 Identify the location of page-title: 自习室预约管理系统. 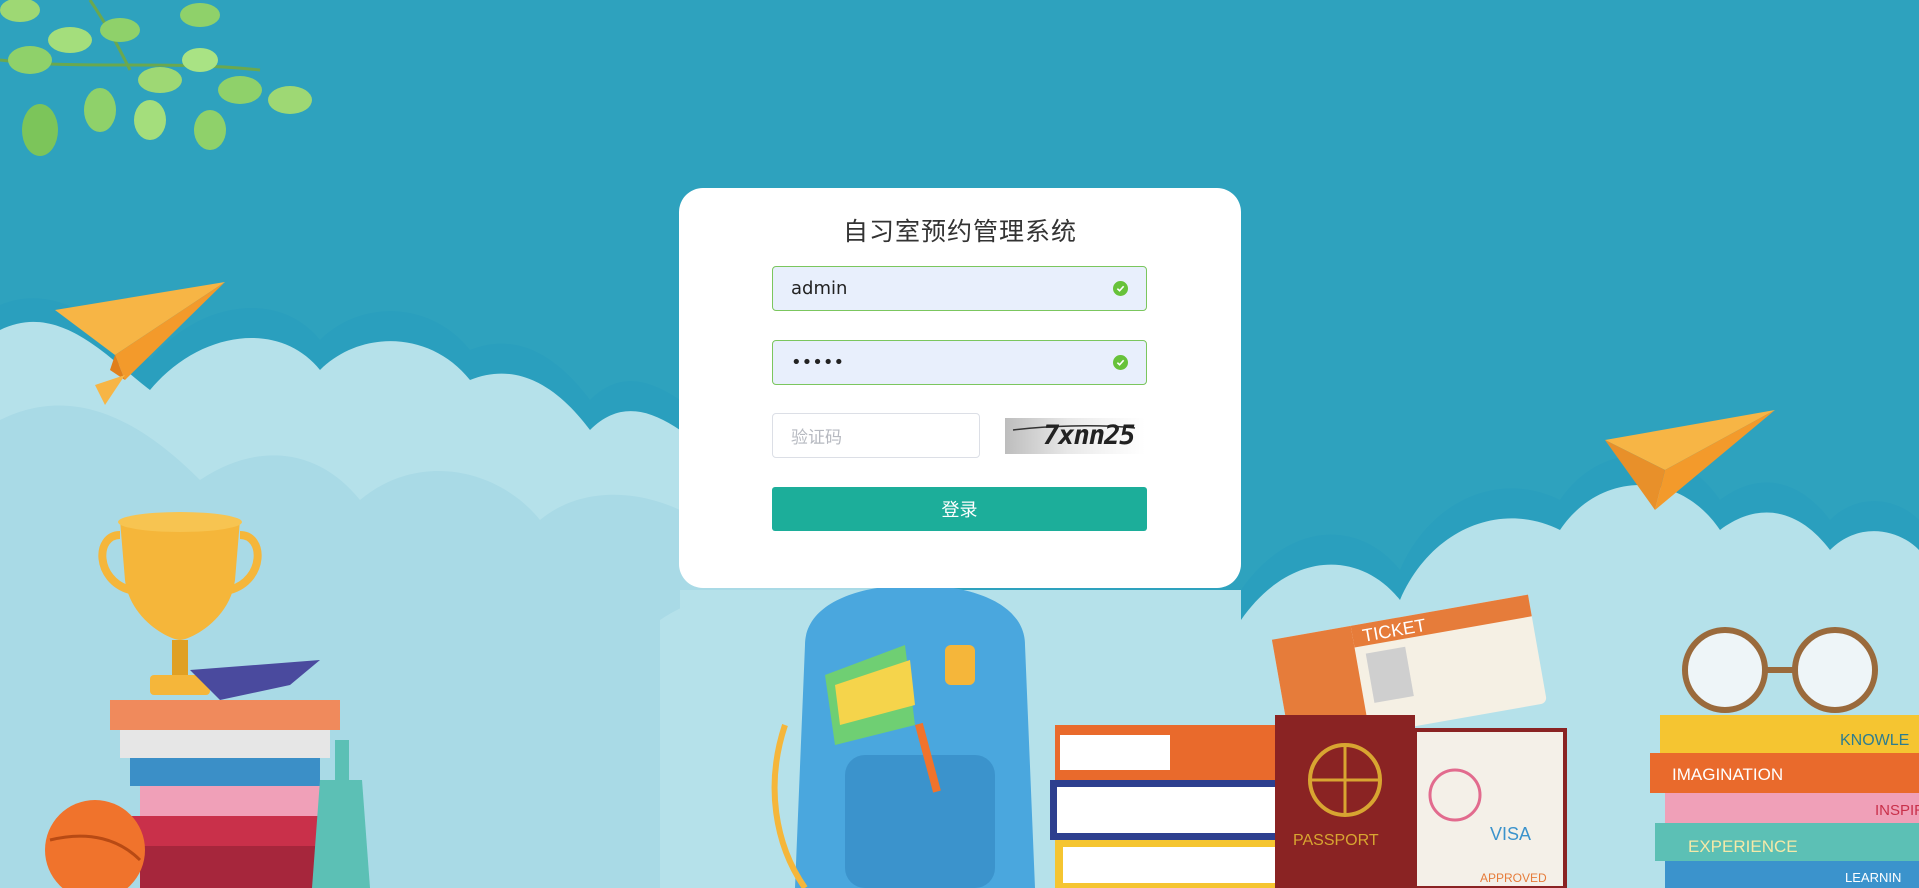
(959, 231).